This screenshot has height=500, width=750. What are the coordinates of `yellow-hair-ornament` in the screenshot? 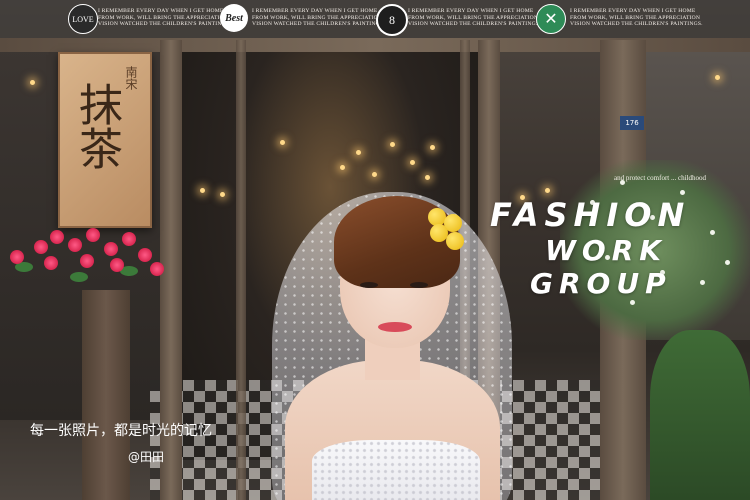 It's located at (455, 241).